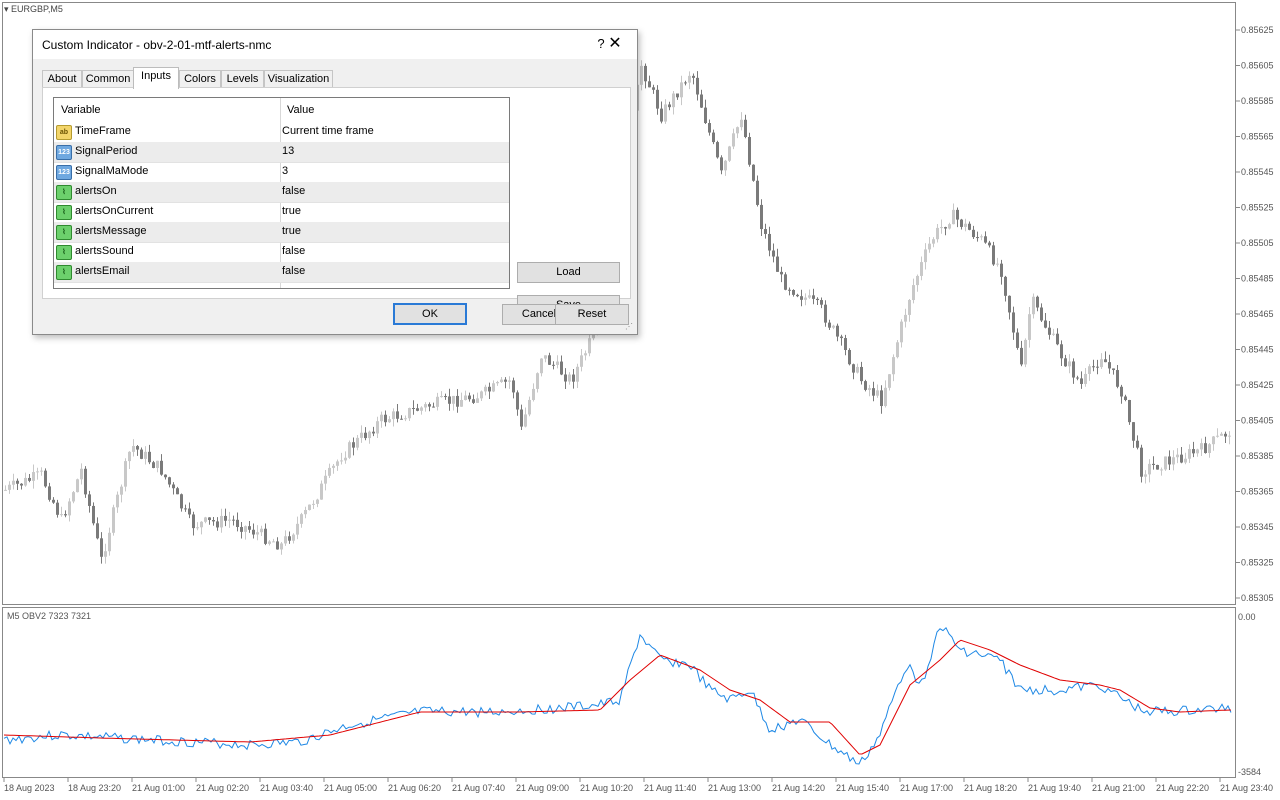  Describe the element at coordinates (615, 44) in the screenshot. I see `close-button: ✕` at that location.